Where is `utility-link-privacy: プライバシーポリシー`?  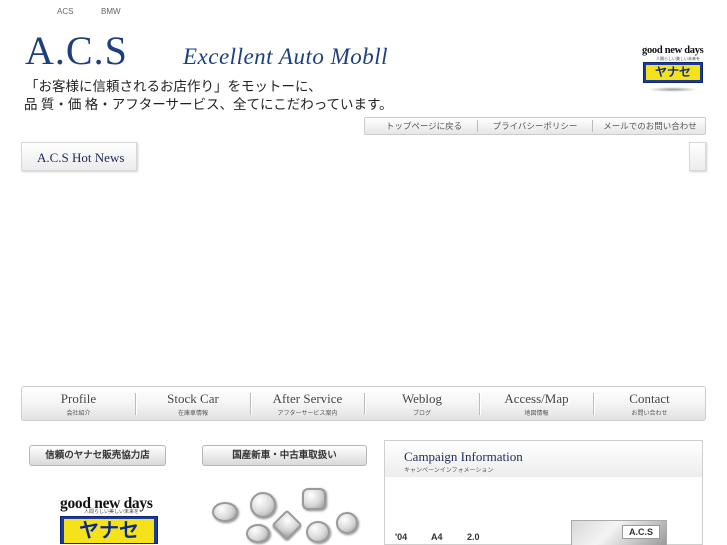 utility-link-privacy: プライバシーポリシー is located at coordinates (535, 126).